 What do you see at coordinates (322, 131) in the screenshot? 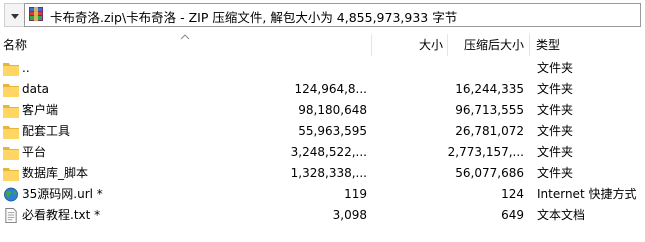
I see `file-row-tools: 配套工具 55,963,595 26,781,072 文件夹` at bounding box center [322, 131].